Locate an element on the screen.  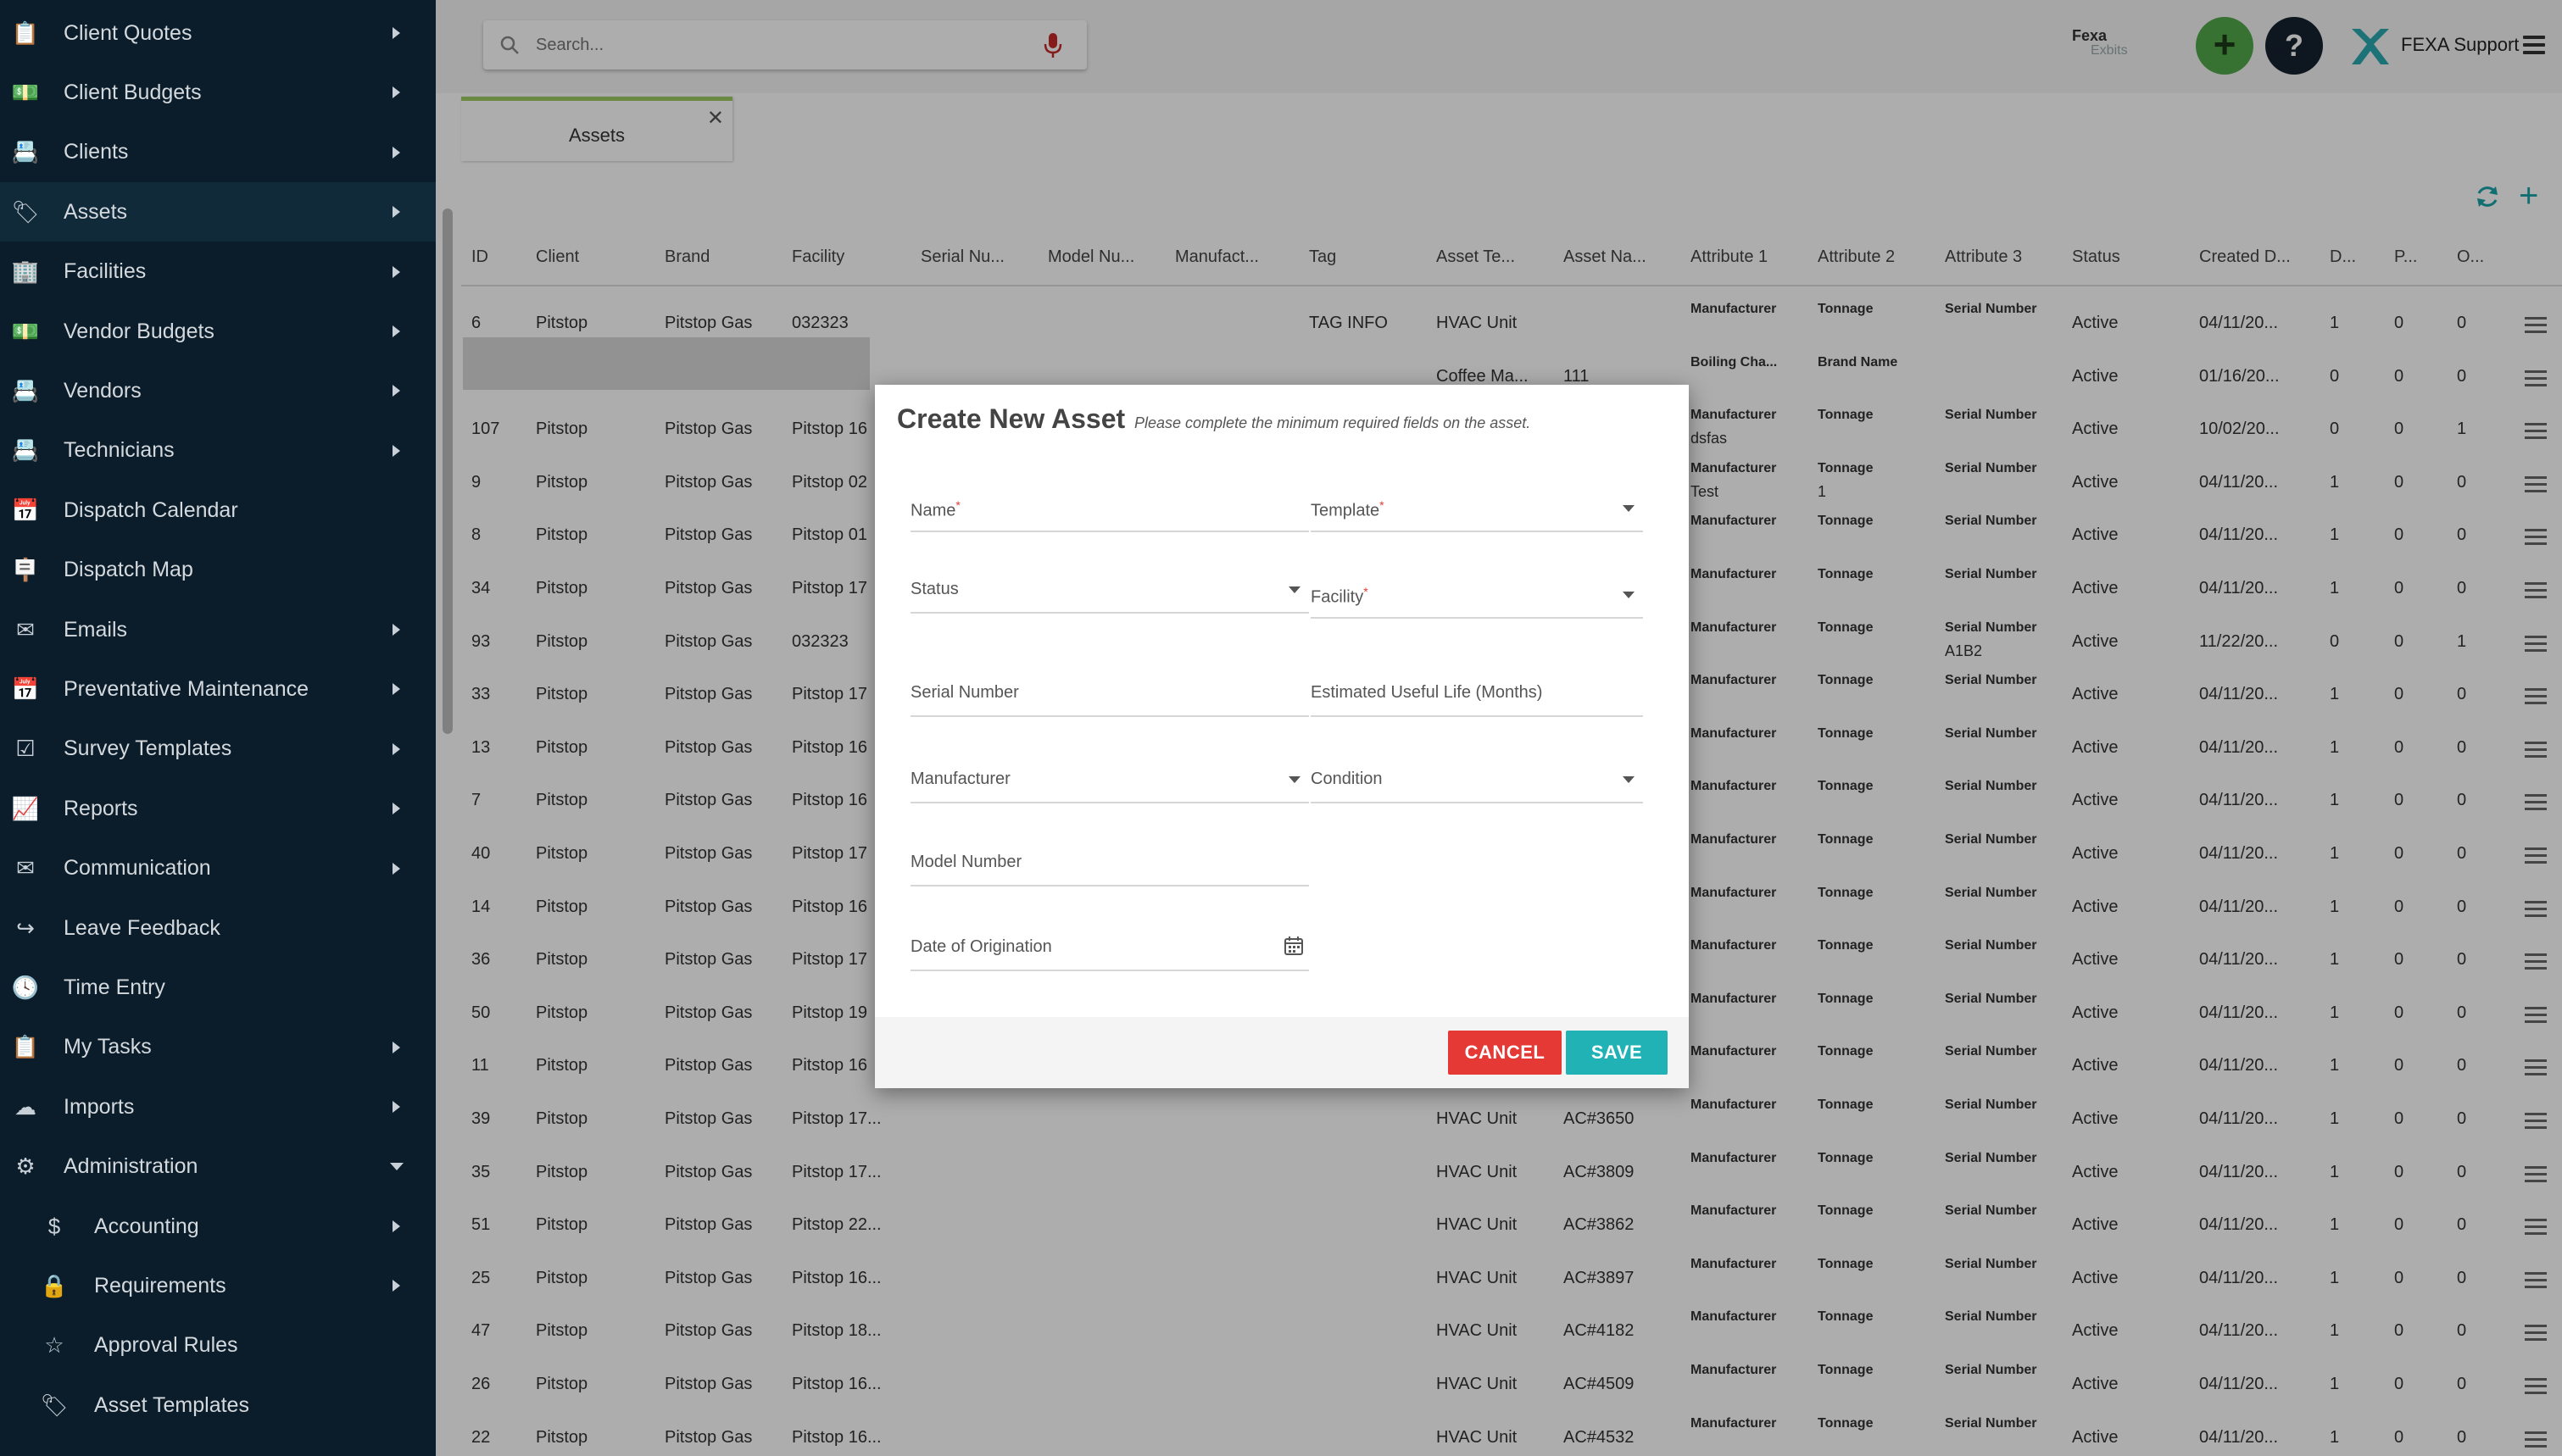
sidebar-item-technicians: 📇 Technicians is located at coordinates (218, 451).